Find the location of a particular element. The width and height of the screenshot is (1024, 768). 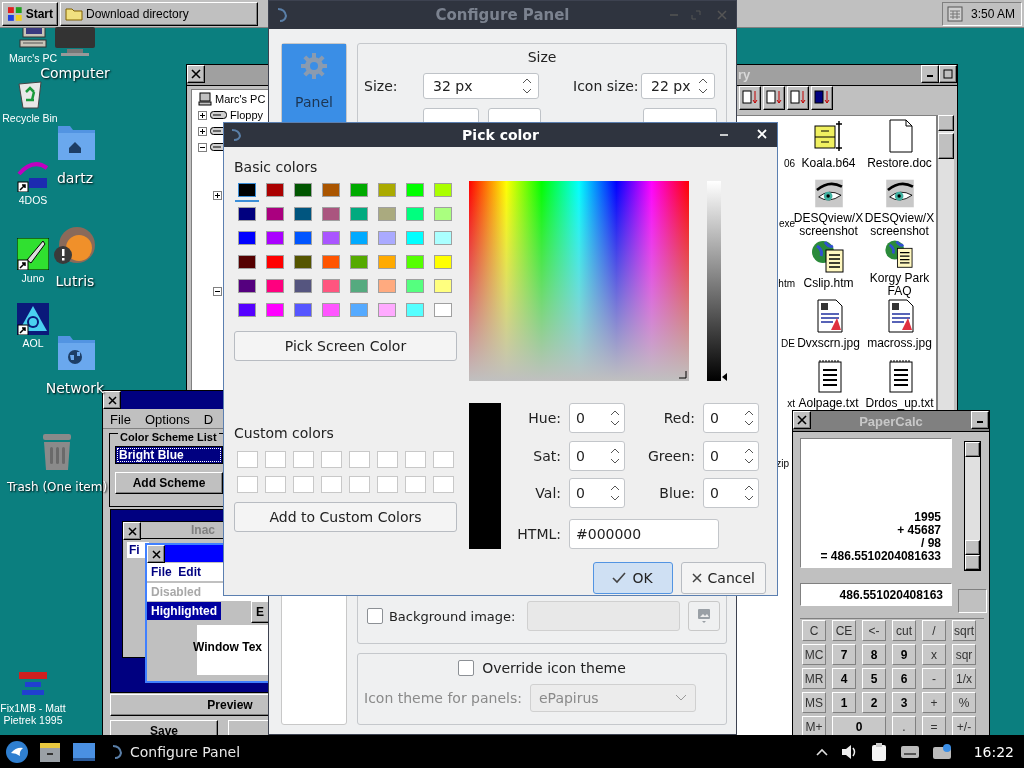

file-name: DESQview/X screenshot is located at coordinates (899, 225).